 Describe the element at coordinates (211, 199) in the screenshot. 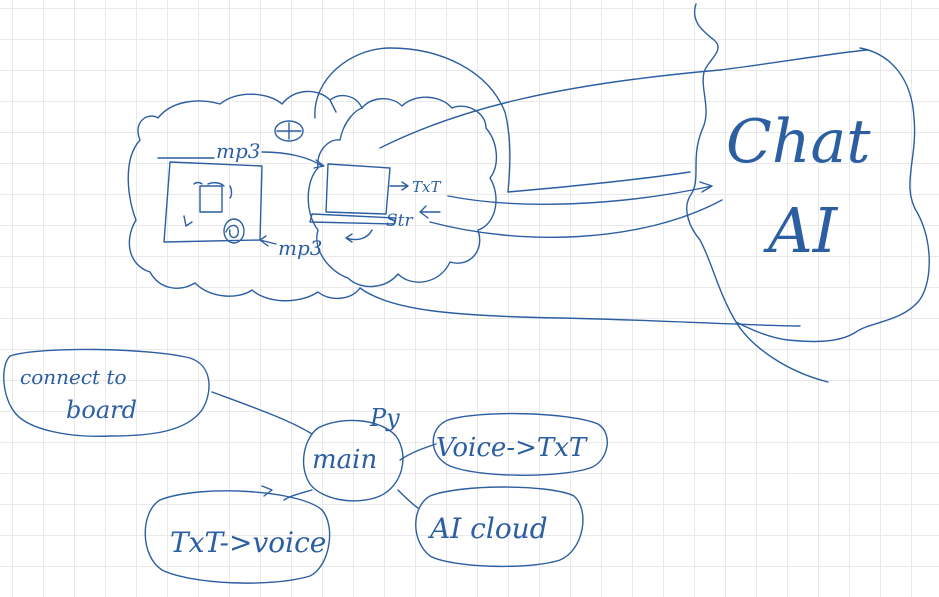

I see `device-inner-box` at that location.